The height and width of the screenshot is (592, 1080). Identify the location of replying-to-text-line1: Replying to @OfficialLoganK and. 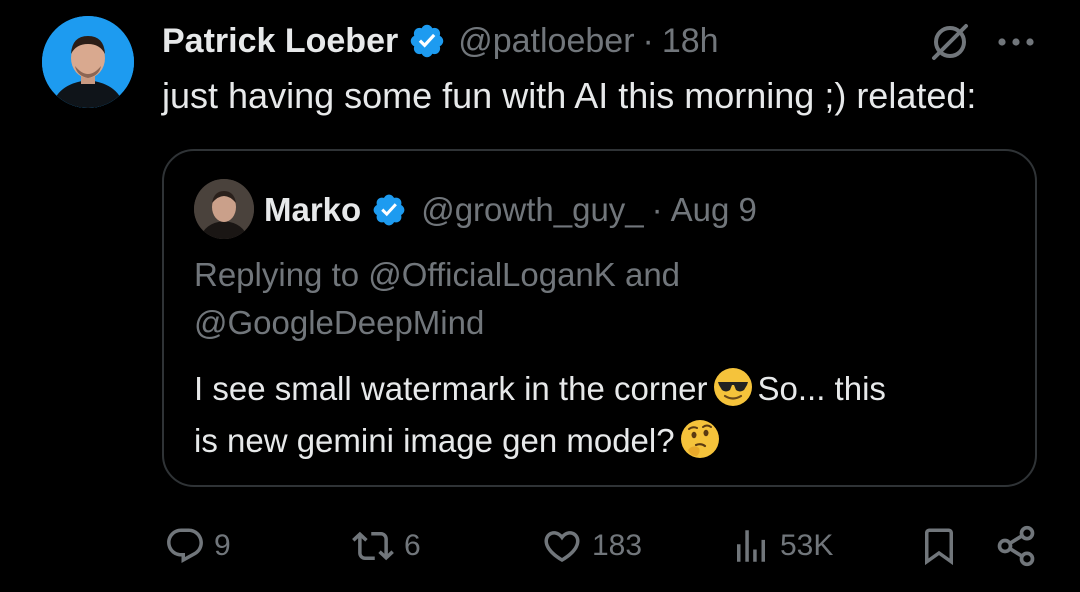
(437, 274).